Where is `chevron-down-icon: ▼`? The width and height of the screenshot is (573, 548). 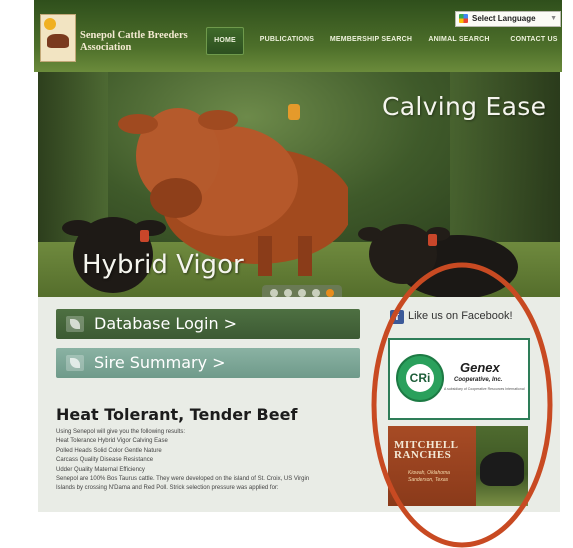
chevron-down-icon: ▼ is located at coordinates (553, 18).